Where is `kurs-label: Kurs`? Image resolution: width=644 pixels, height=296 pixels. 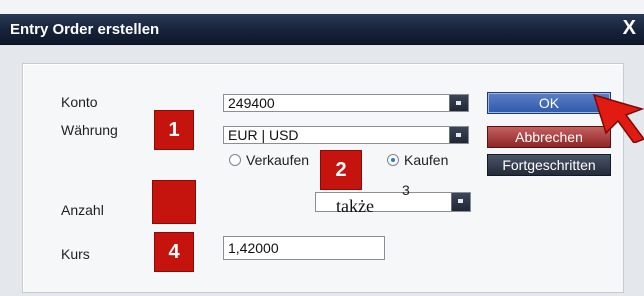
kurs-label: Kurs is located at coordinates (75, 254).